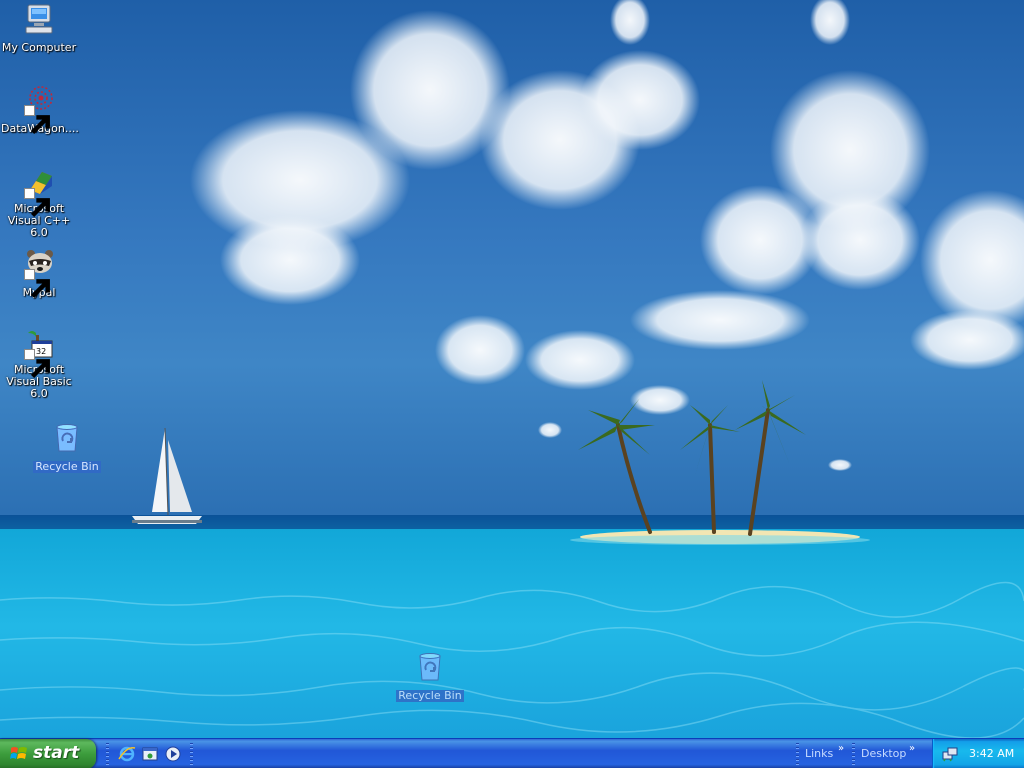  What do you see at coordinates (39, 19) in the screenshot?
I see `my-computer-icon` at bounding box center [39, 19].